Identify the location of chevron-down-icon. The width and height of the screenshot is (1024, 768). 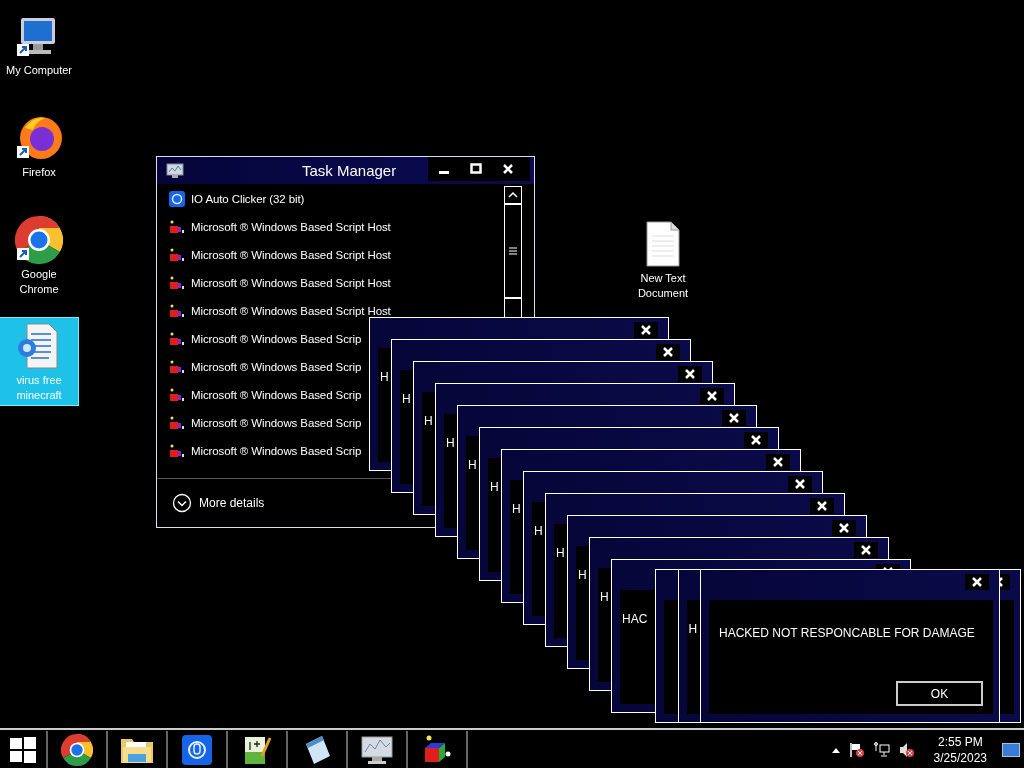
(182, 503).